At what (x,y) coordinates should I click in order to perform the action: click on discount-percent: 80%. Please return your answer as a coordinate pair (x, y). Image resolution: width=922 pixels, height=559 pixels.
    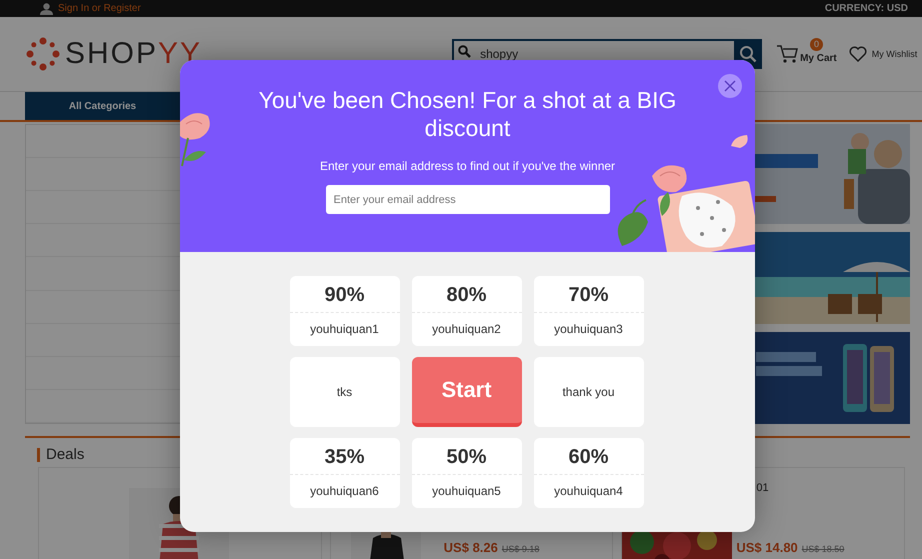
    Looking at the image, I should click on (467, 294).